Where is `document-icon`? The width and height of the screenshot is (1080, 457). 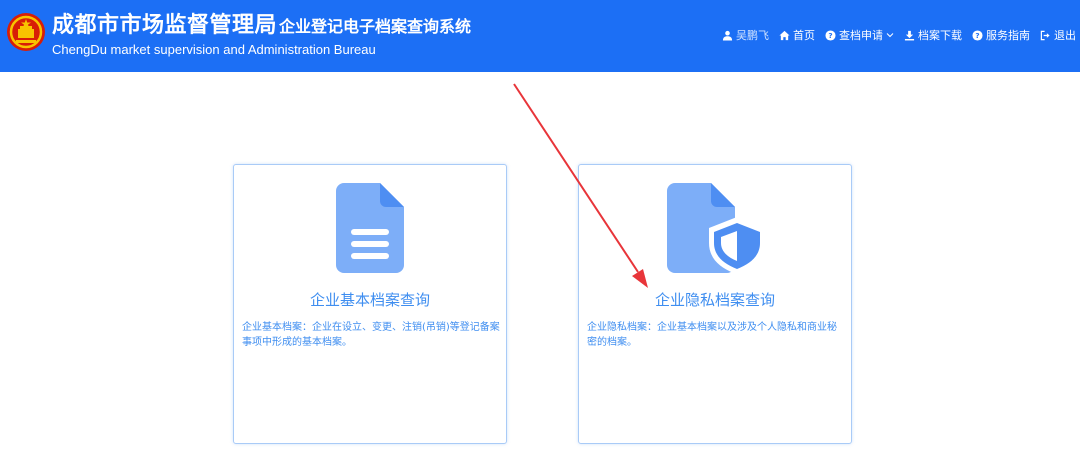
document-icon is located at coordinates (370, 228).